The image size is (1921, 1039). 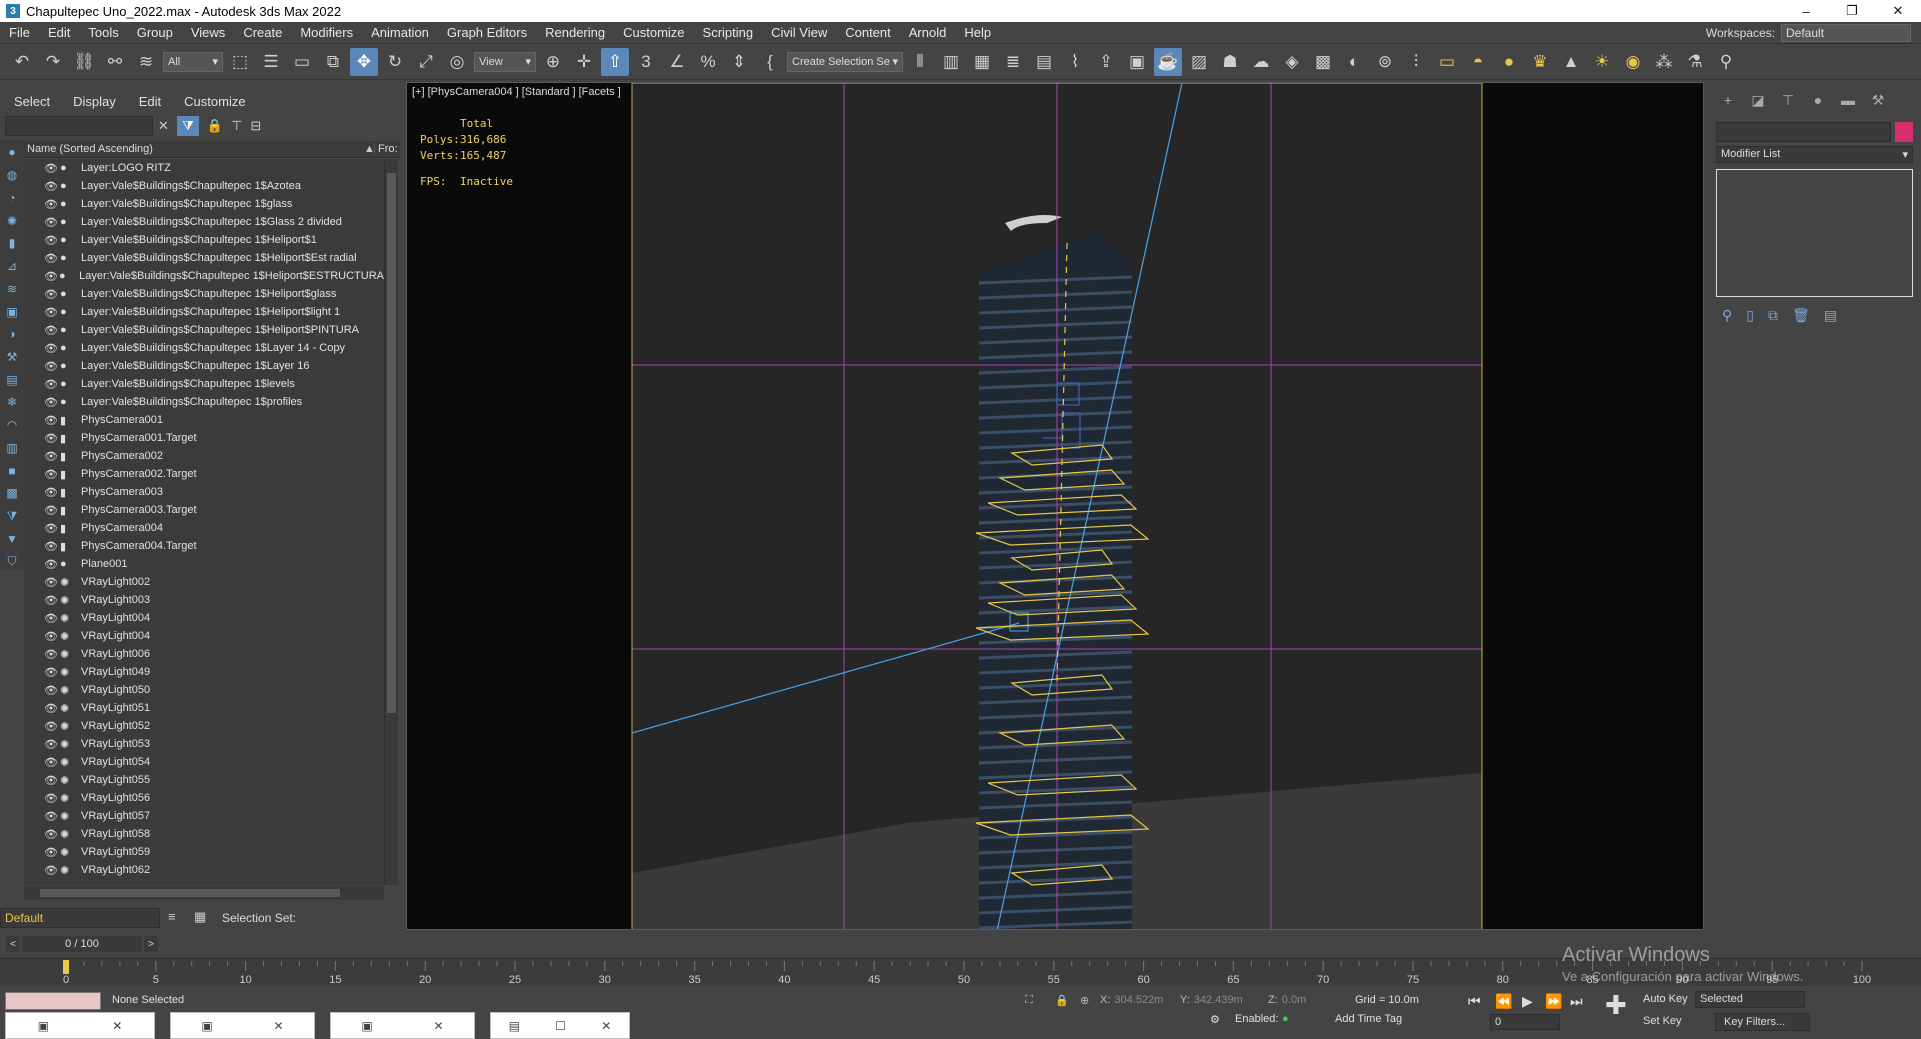 I want to click on scrollbar-thumb, so click(x=391, y=443).